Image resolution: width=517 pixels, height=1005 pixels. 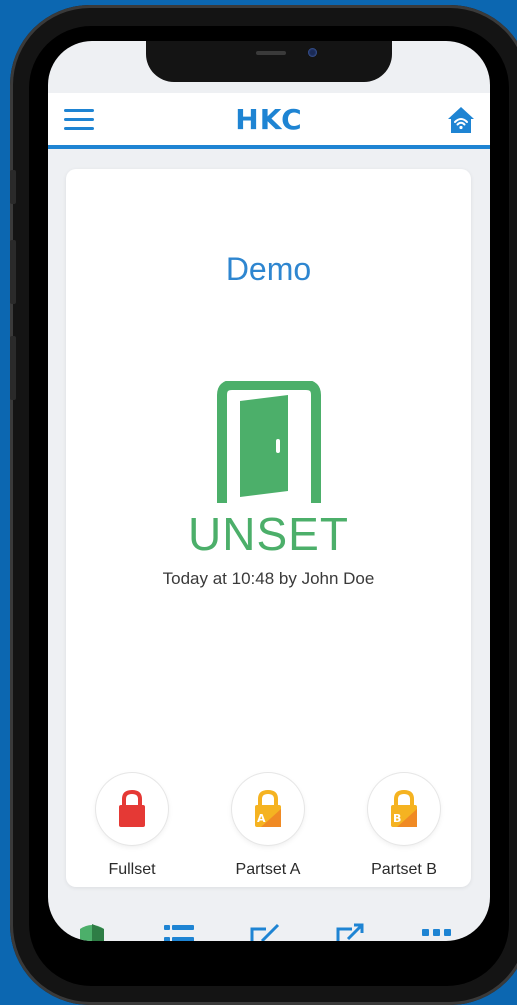 What do you see at coordinates (350, 928) in the screenshot?
I see `share-icon` at bounding box center [350, 928].